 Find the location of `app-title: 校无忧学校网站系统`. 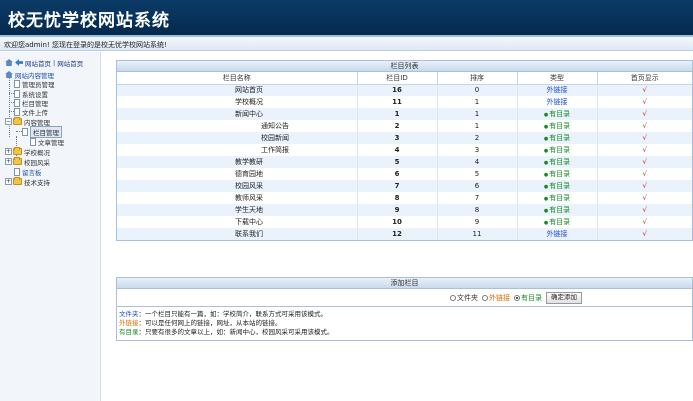

app-title: 校无忧学校网站系统 is located at coordinates (89, 21).